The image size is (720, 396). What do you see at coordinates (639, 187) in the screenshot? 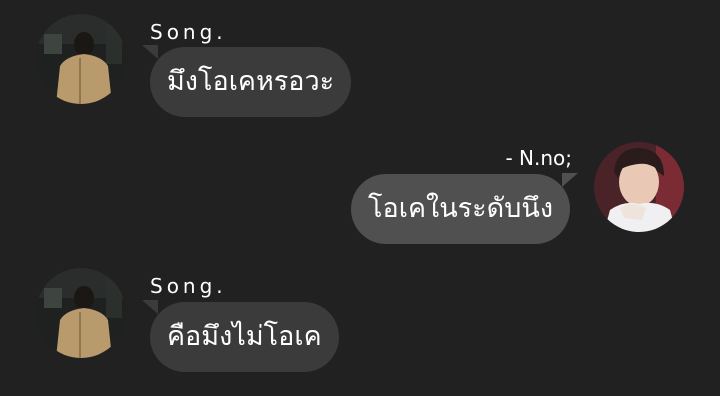
I see `avatar-n-no` at bounding box center [639, 187].